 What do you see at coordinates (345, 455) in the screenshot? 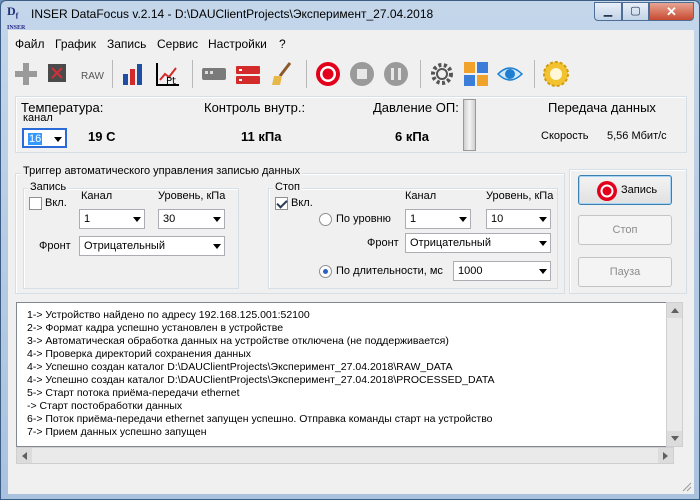
I see `log-horizontal-scrollbar` at bounding box center [345, 455].